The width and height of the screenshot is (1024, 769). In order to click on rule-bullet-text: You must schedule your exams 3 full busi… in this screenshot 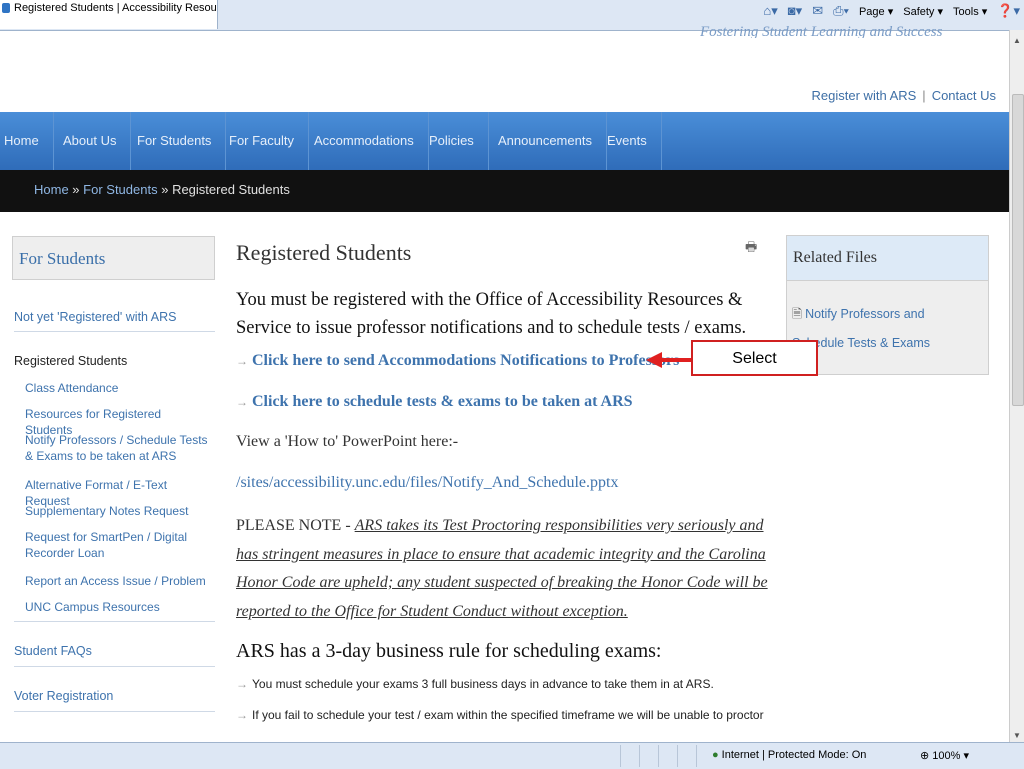, I will do `click(483, 684)`.